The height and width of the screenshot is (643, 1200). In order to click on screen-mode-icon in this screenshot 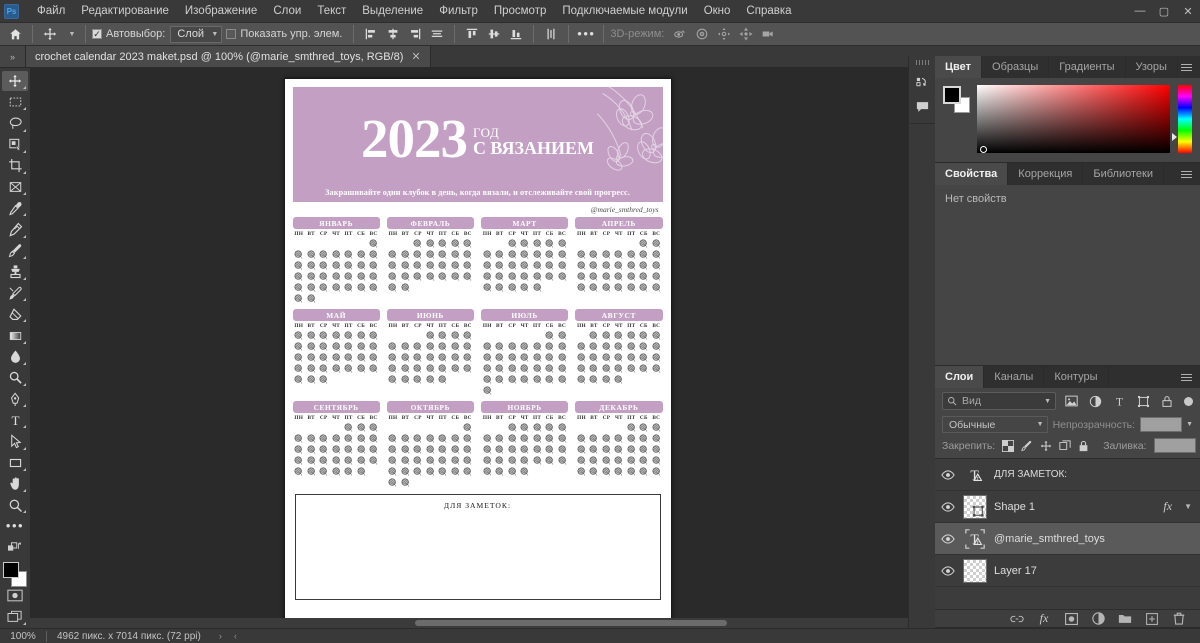, I will do `click(15, 617)`.